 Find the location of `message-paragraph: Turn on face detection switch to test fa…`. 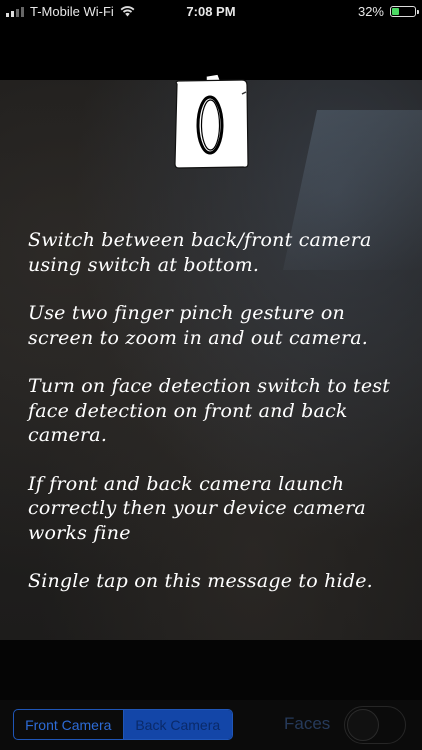

message-paragraph: Turn on face detection switch to test fa… is located at coordinates (209, 410).